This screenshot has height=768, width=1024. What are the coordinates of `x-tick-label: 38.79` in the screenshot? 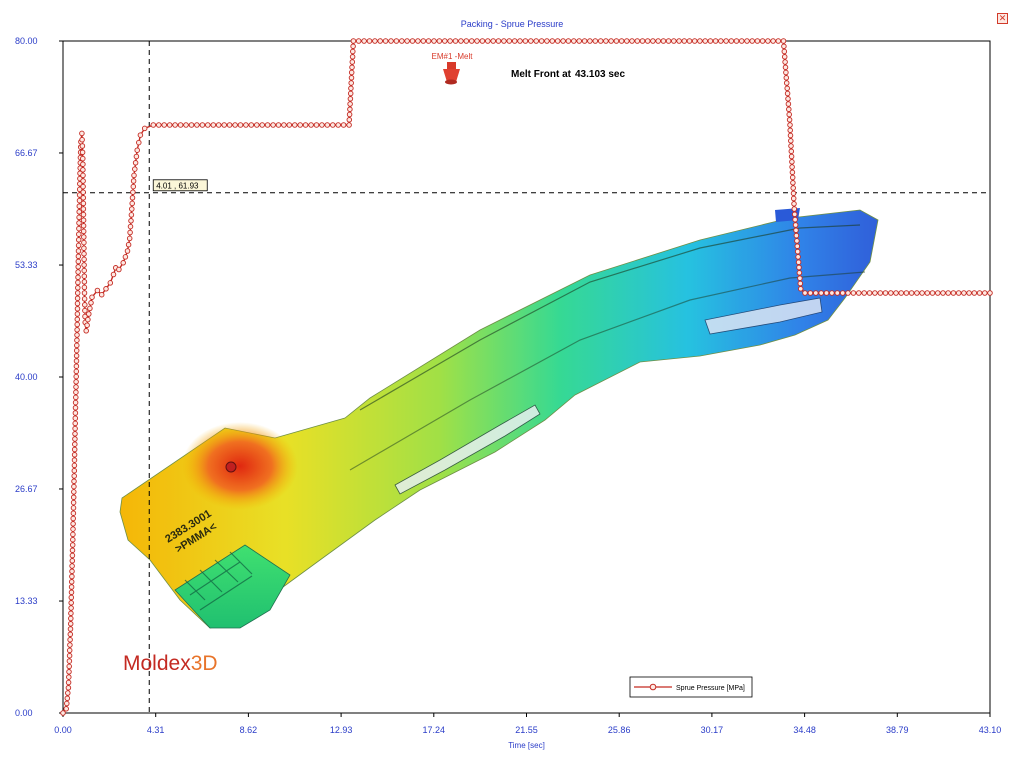 It's located at (897, 730).